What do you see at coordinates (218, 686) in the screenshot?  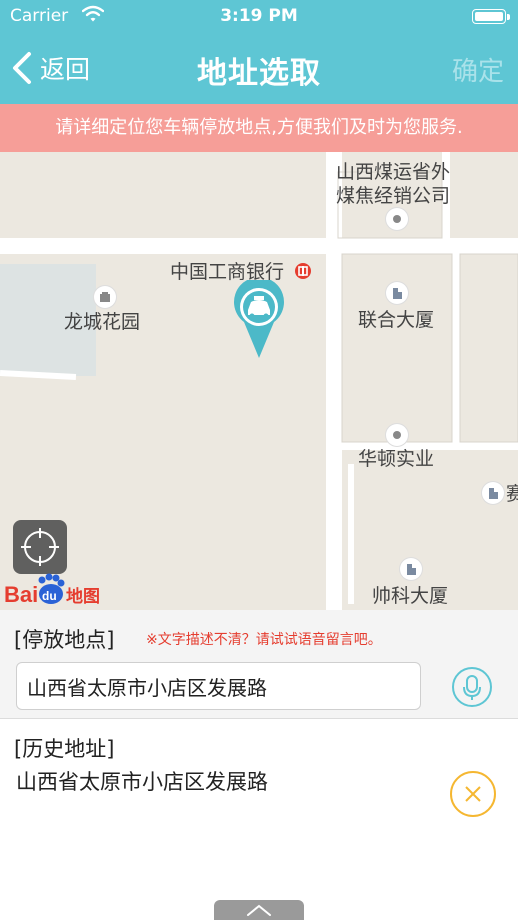 I see `address-input` at bounding box center [218, 686].